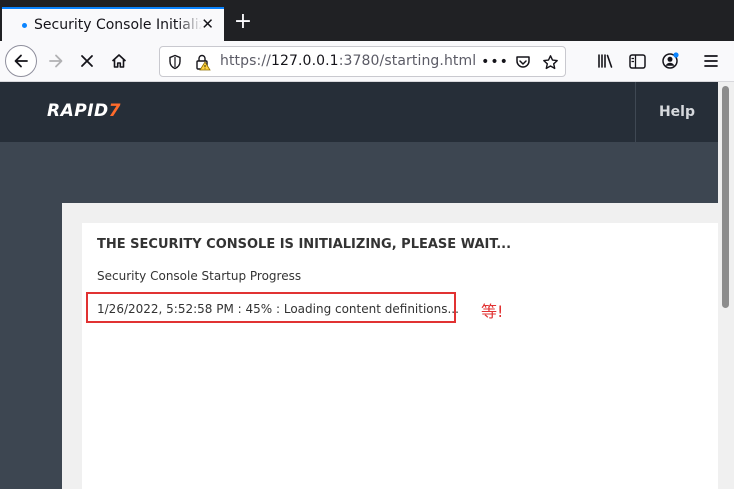 The image size is (734, 489). What do you see at coordinates (670, 61) in the screenshot?
I see `account-icon` at bounding box center [670, 61].